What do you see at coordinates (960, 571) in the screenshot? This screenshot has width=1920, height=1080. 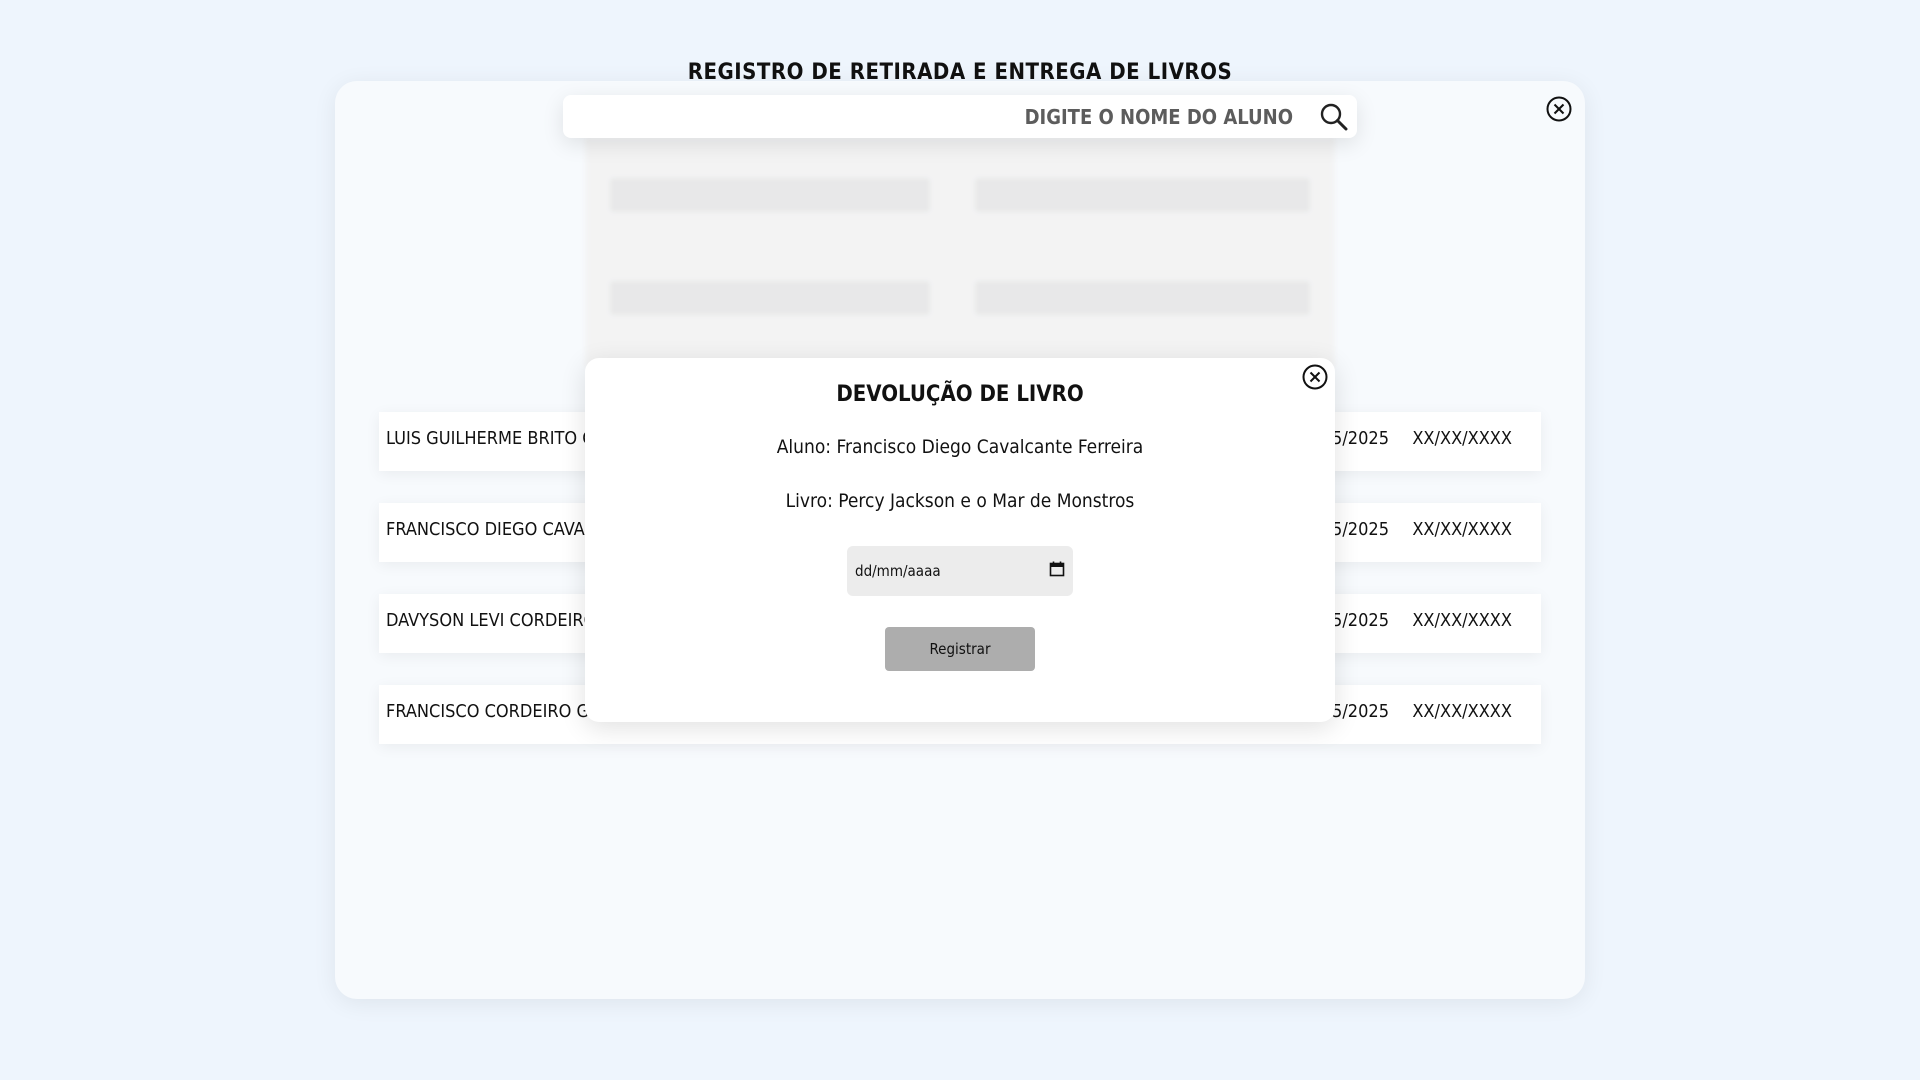 I see `return-date-input: dd/mm/aaaa` at bounding box center [960, 571].